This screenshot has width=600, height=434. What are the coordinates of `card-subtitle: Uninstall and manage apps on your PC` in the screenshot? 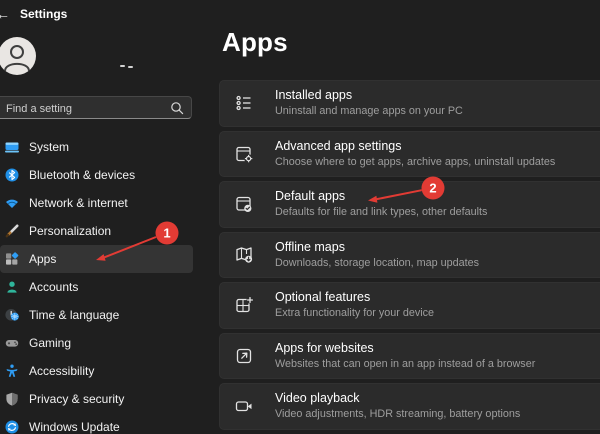 It's located at (369, 111).